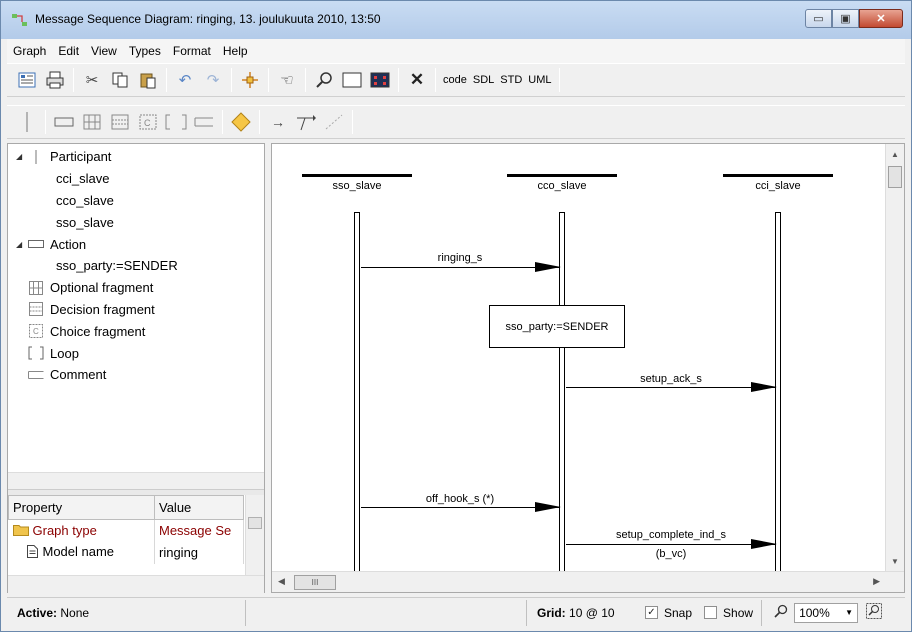  I want to click on participant: cci_slave, so click(778, 183).